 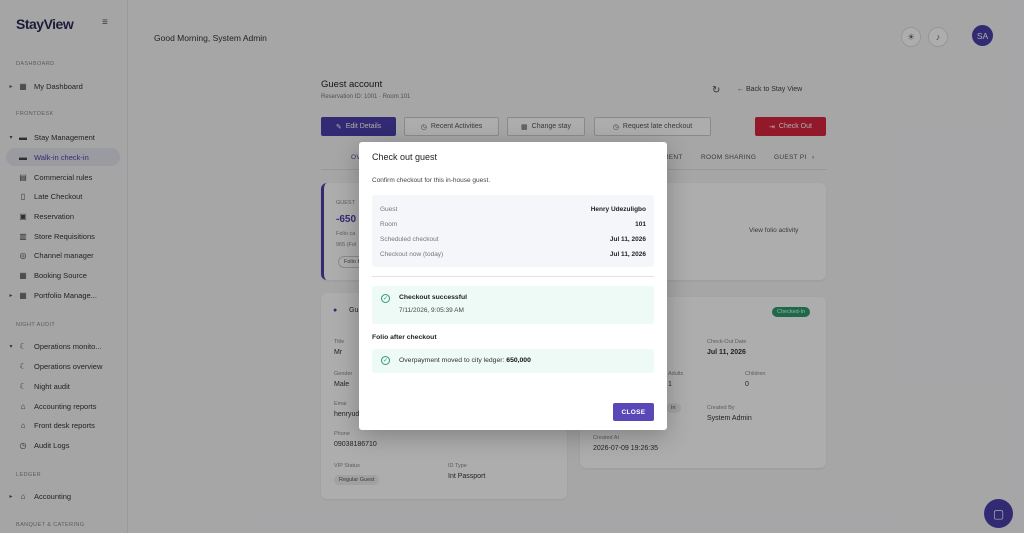 What do you see at coordinates (513, 254) in the screenshot?
I see `summary-row-checkout-now: Checkout now (today) Jul 11, 2026` at bounding box center [513, 254].